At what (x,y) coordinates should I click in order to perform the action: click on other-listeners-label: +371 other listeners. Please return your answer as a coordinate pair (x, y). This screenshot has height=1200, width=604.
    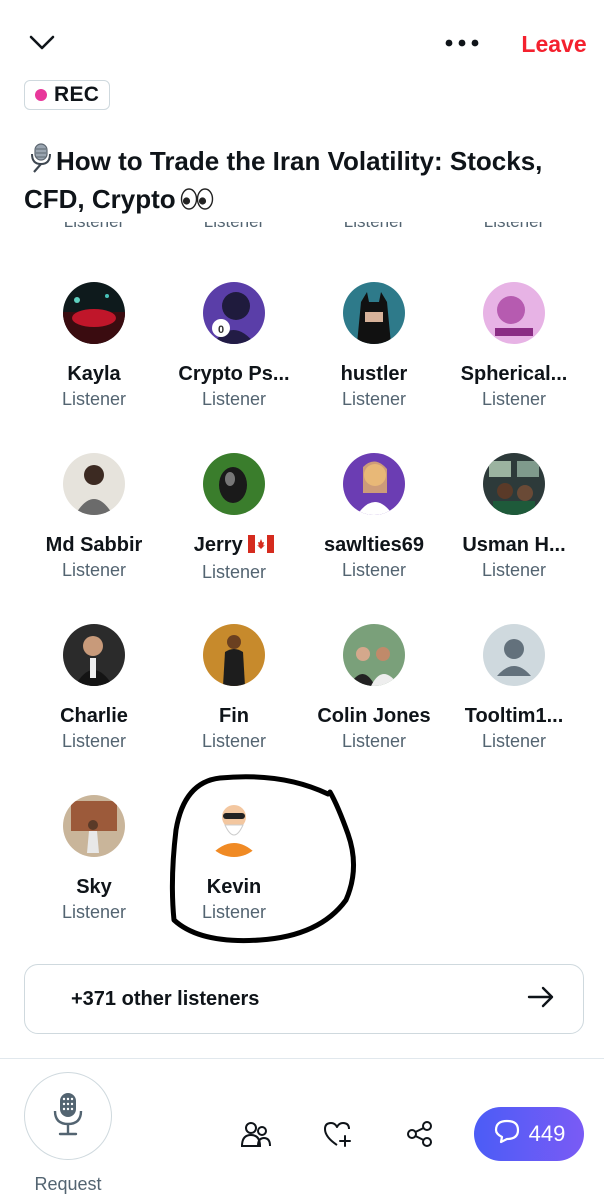
    Looking at the image, I should click on (165, 998).